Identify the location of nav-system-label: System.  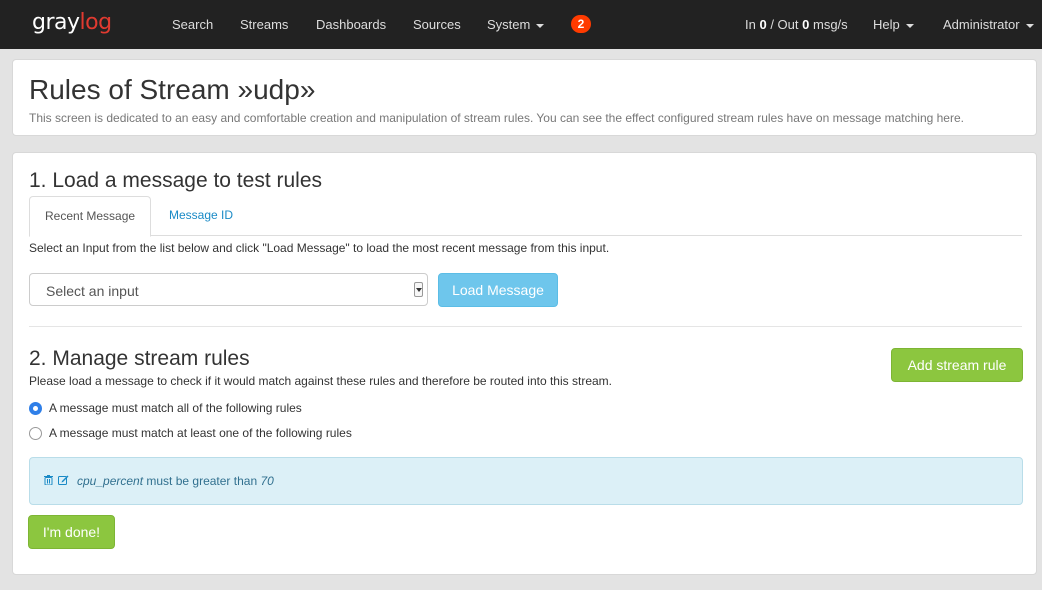
(509, 24).